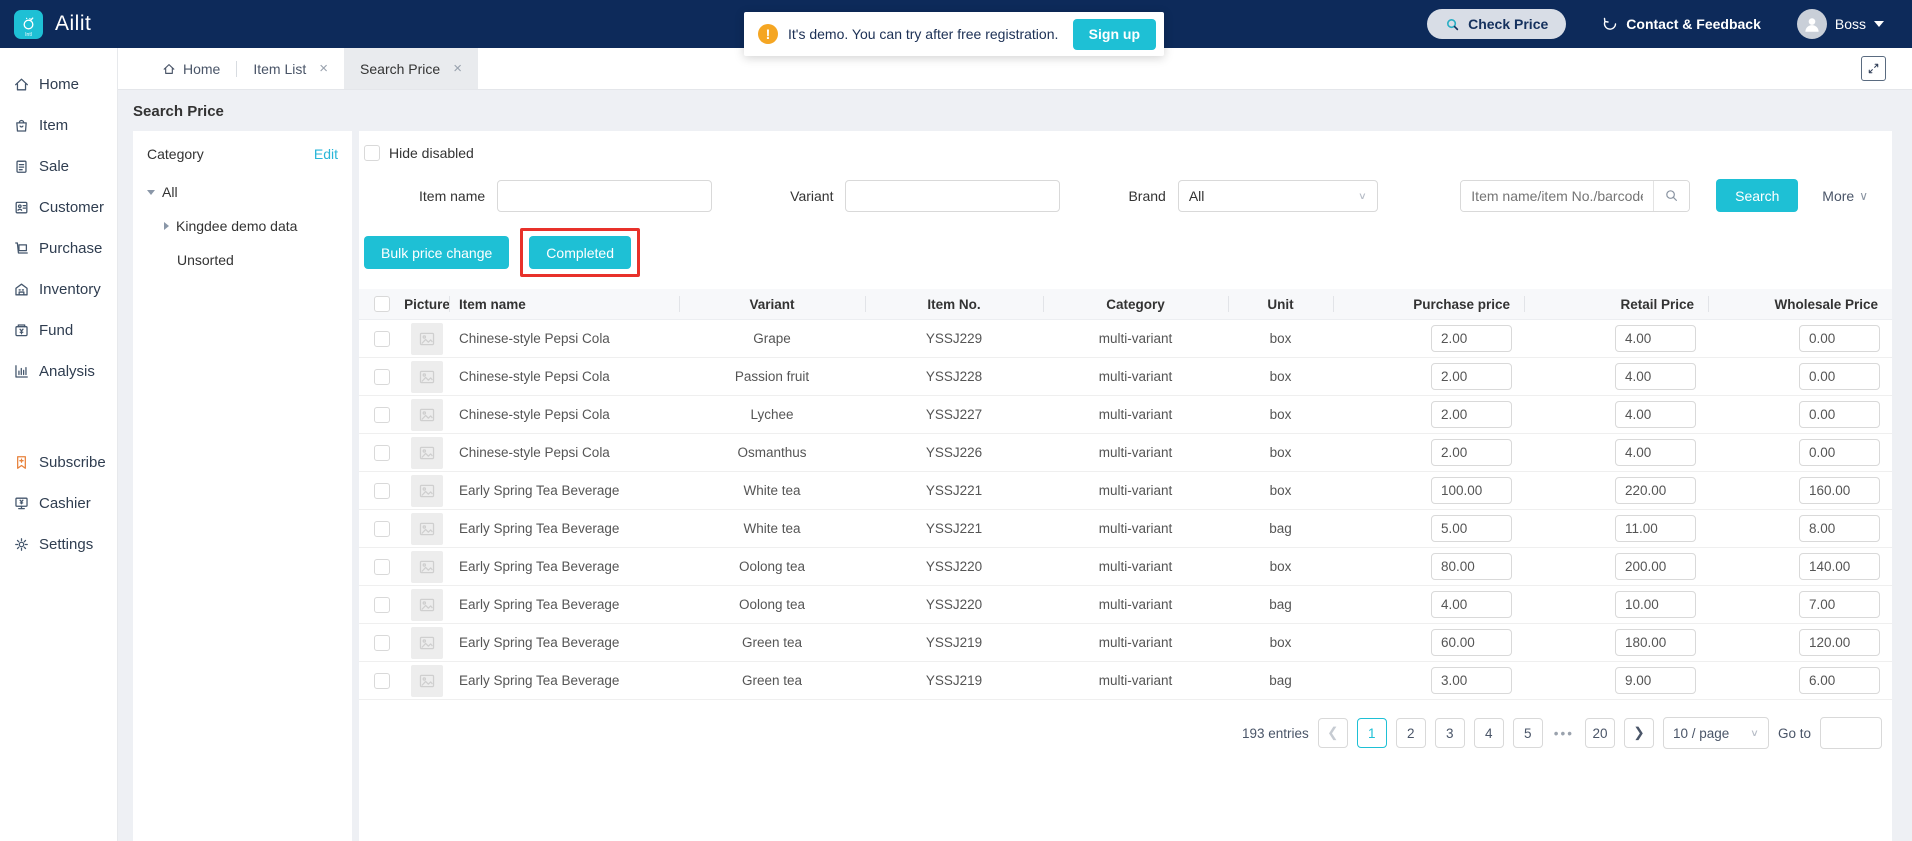 The height and width of the screenshot is (841, 1912). I want to click on tree-item-kingdee-demo-data: Kingdee demo data, so click(251, 226).